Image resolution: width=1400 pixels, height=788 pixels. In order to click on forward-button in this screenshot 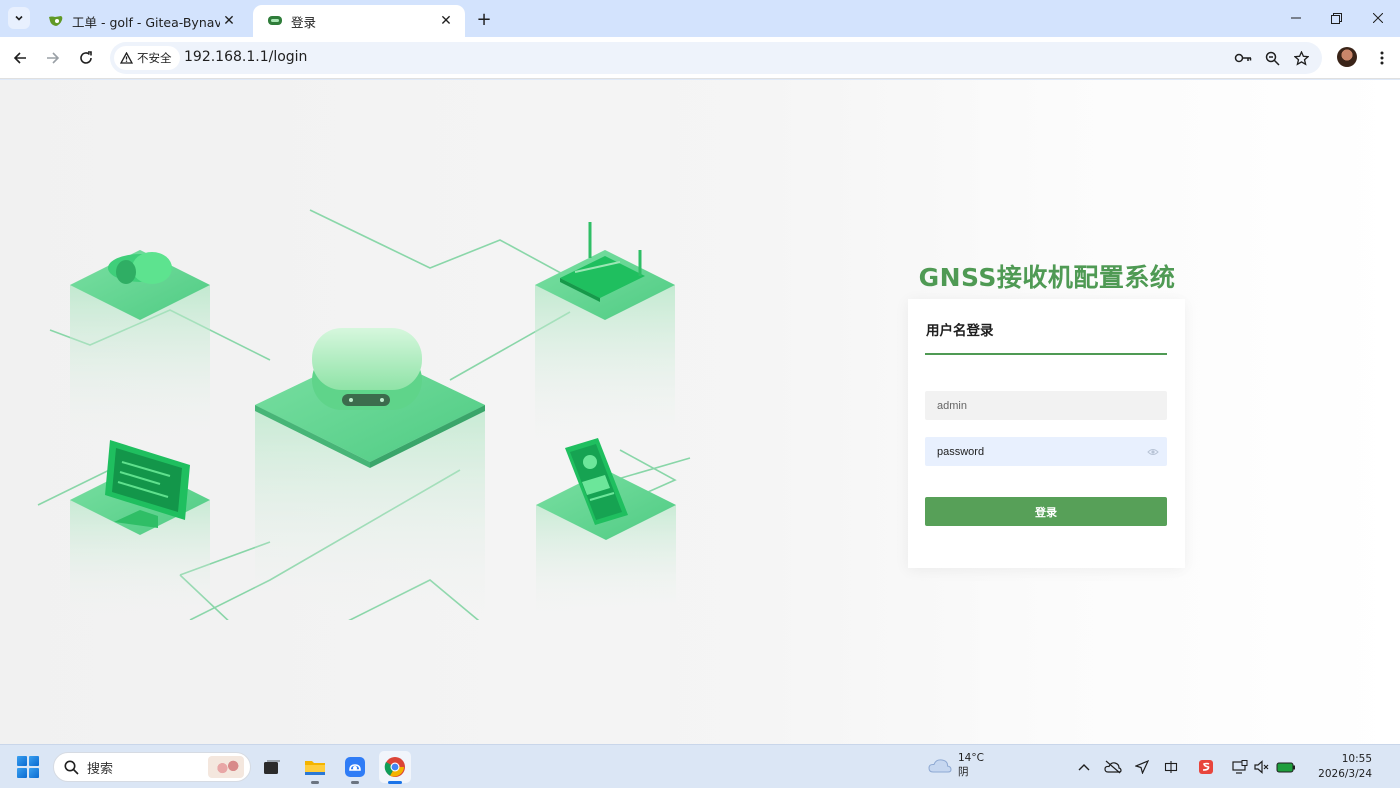, I will do `click(53, 58)`.